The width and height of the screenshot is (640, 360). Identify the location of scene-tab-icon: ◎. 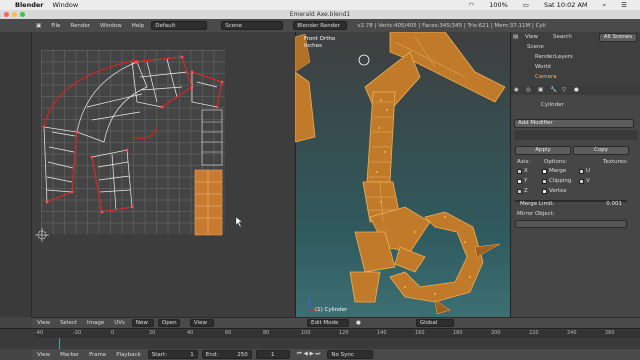
(528, 90).